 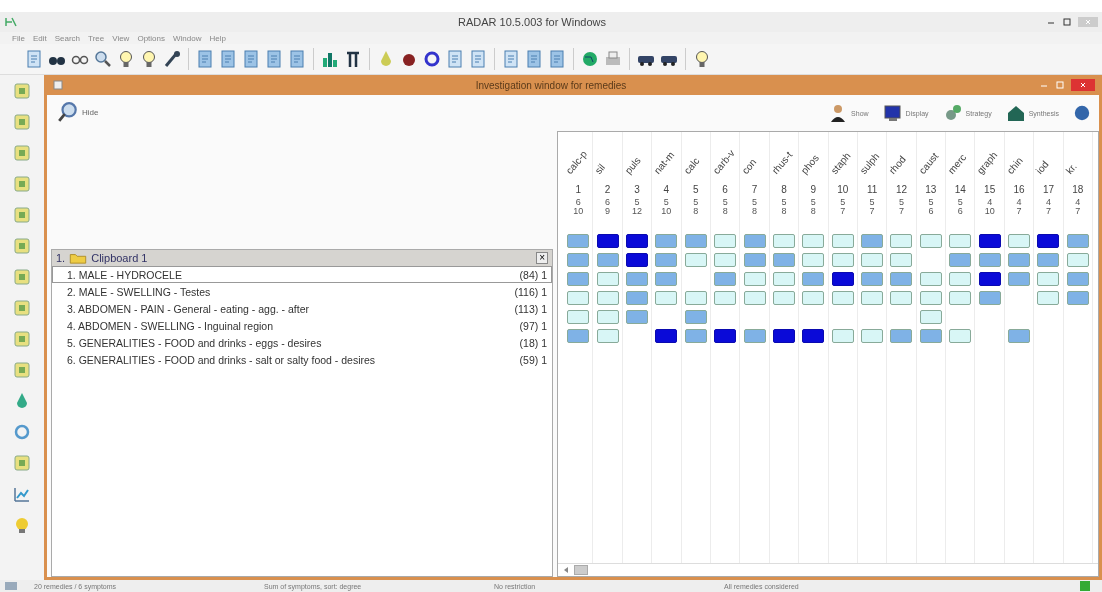 What do you see at coordinates (302, 342) in the screenshot?
I see `rubric-row: 5. GENERALITIES - FOOD and drinks - eggs - desires (18) 1` at bounding box center [302, 342].